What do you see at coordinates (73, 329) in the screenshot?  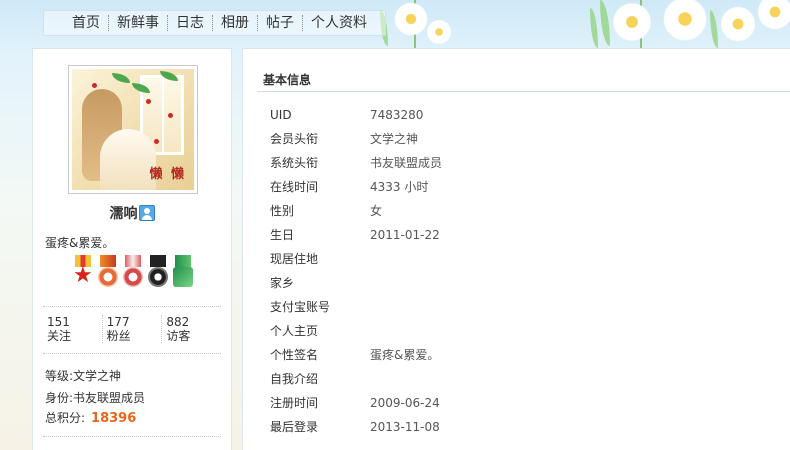 I see `stat-following: 151 关注` at bounding box center [73, 329].